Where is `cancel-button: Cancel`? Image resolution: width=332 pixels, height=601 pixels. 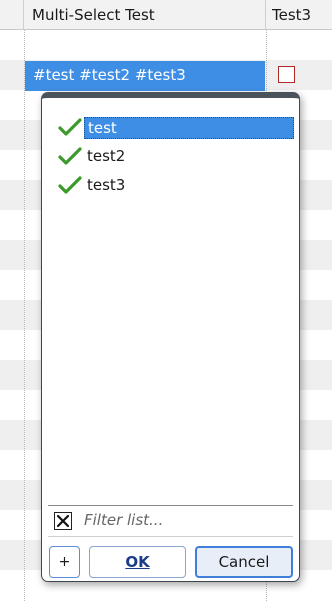 cancel-button: Cancel is located at coordinates (244, 562).